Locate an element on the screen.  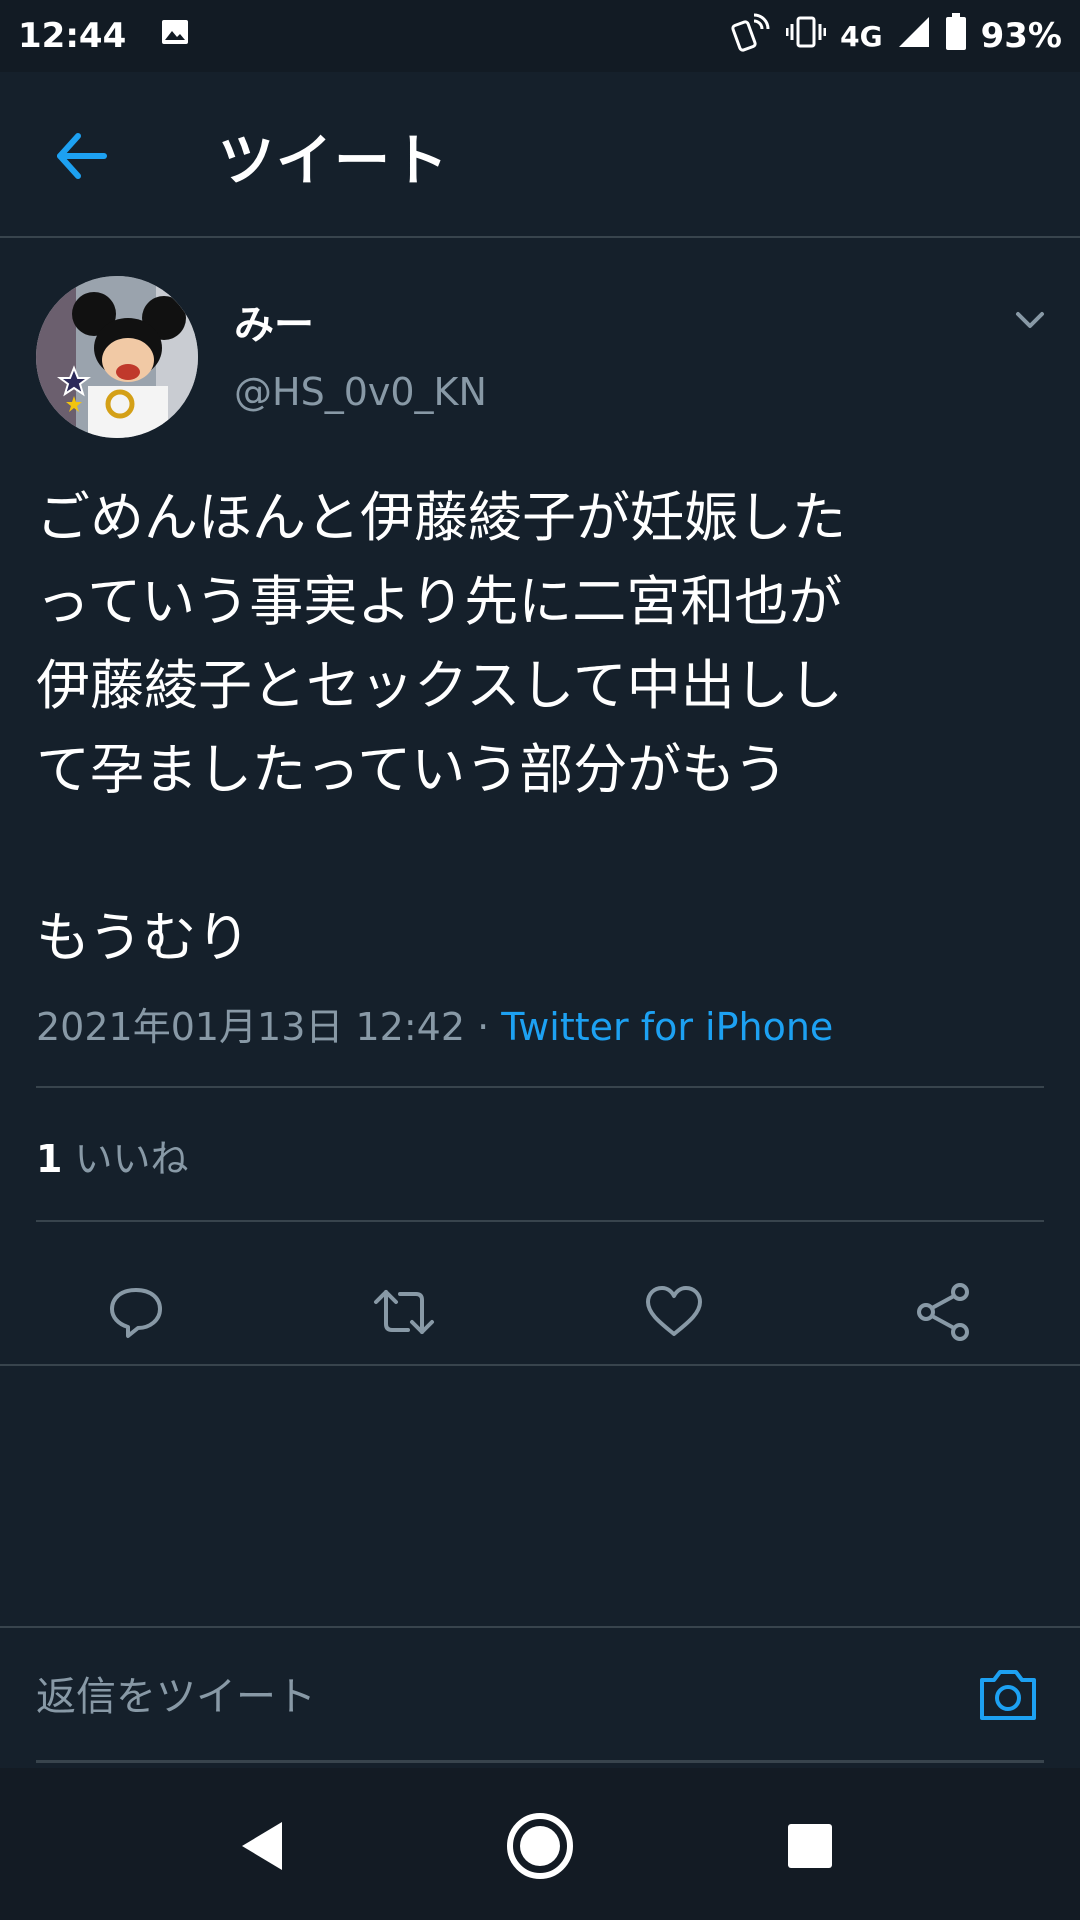
status-time: 12:44 is located at coordinates (72, 36).